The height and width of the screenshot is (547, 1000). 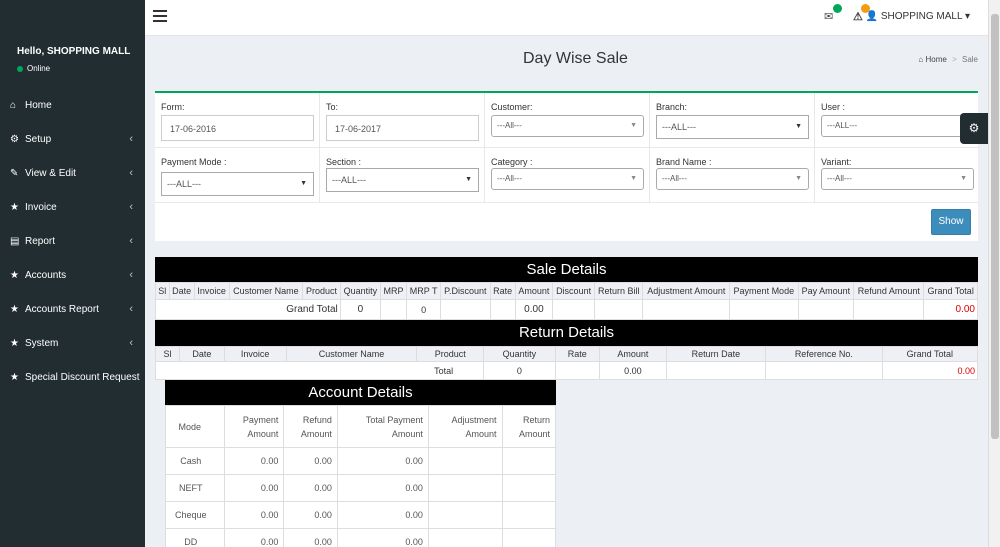 I want to click on sidebar-item-system: ★ System ‹, so click(x=72, y=343).